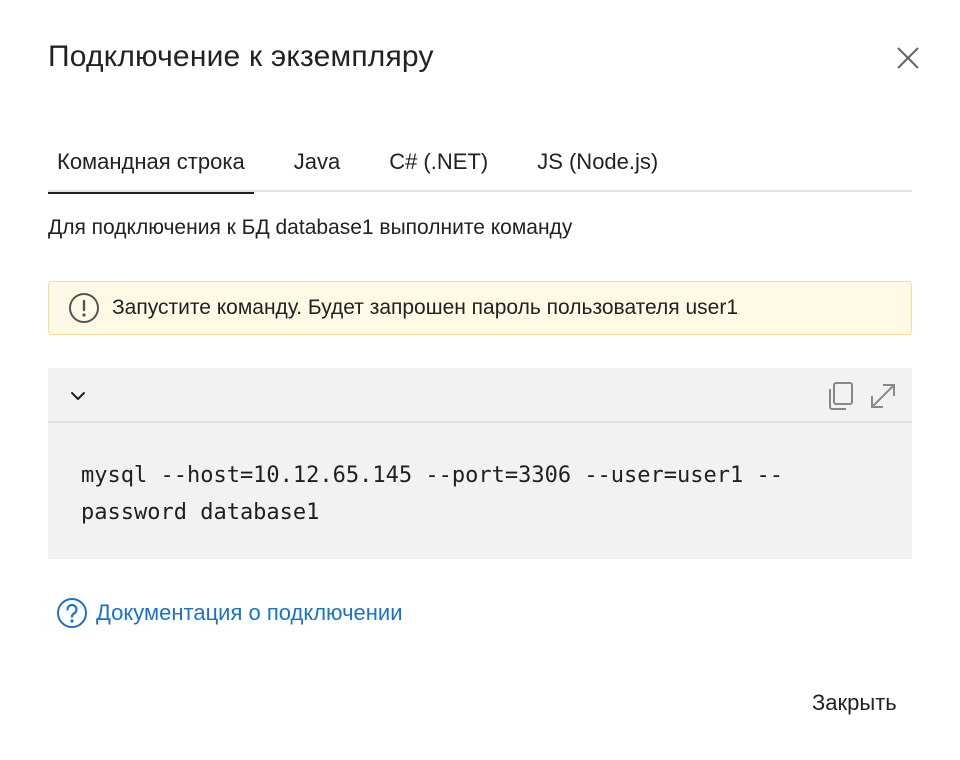 This screenshot has height=760, width=960. Describe the element at coordinates (249, 613) in the screenshot. I see `documentation-link-label: Документация о подключении` at that location.